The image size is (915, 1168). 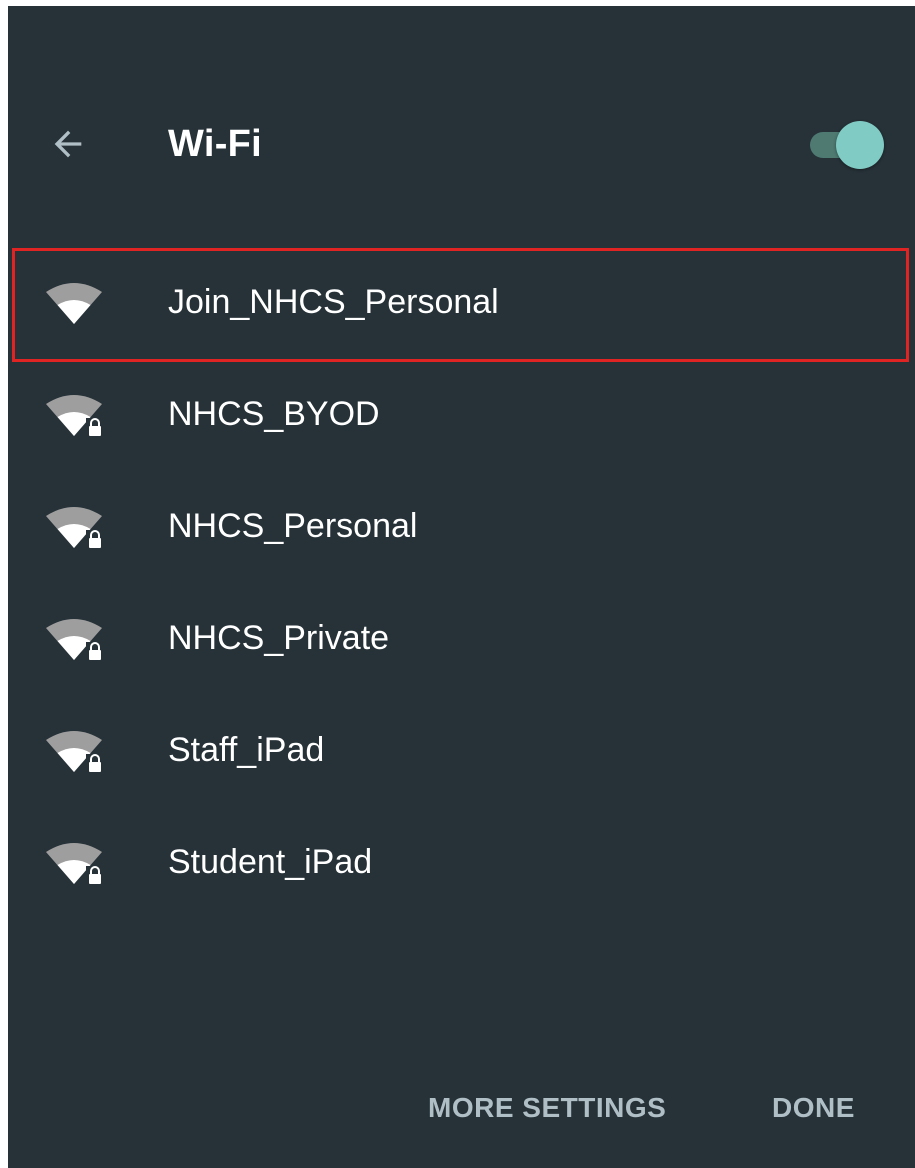 I want to click on arrow-back-icon, so click(x=68, y=144).